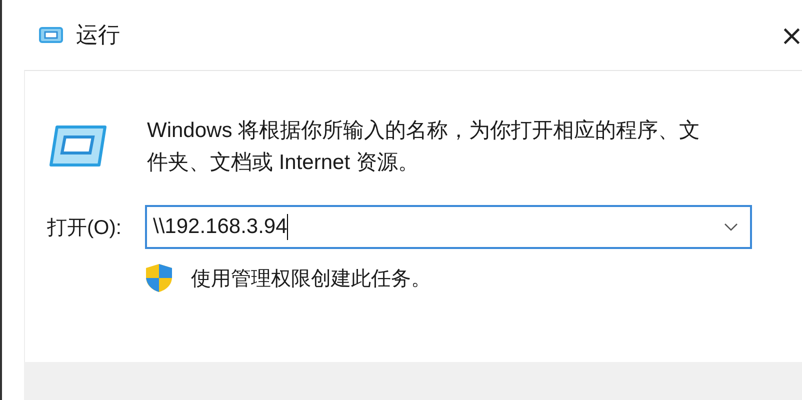  Describe the element at coordinates (731, 227) in the screenshot. I see `chevron-down-icon` at that location.